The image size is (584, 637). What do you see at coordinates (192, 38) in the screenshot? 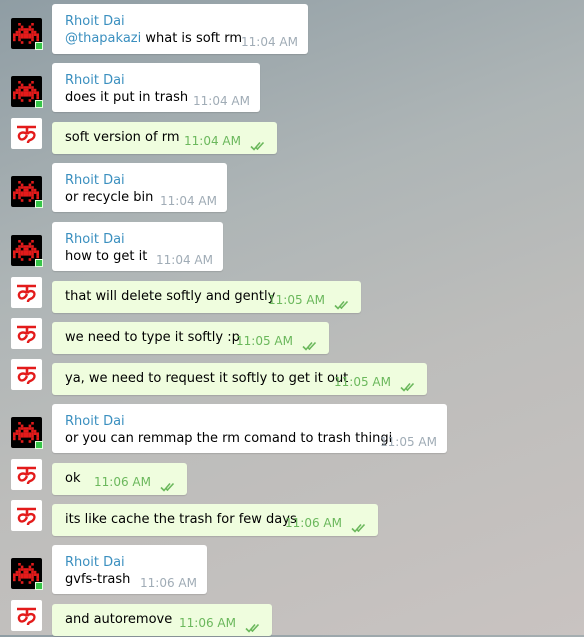
I see `message-text-rest: what is soft rm` at bounding box center [192, 38].